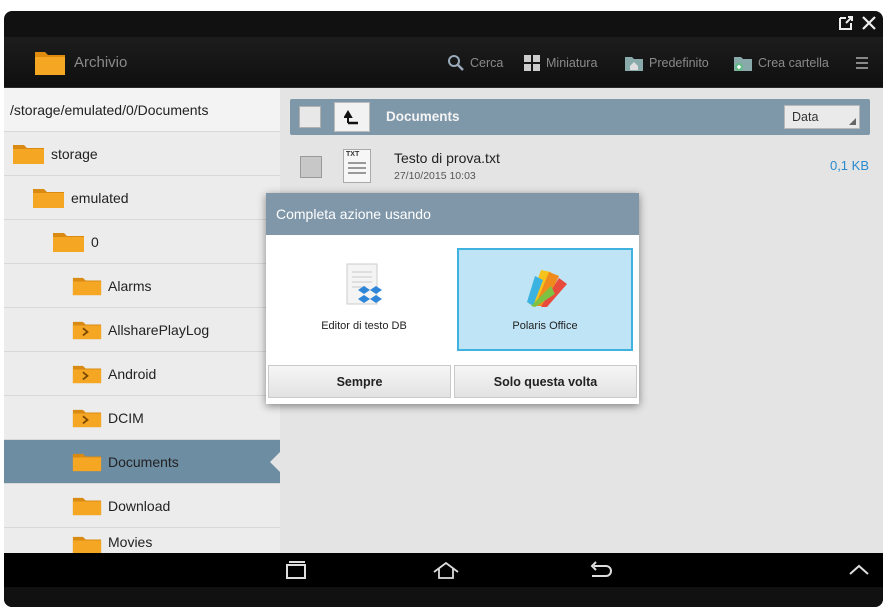  Describe the element at coordinates (852, 121) in the screenshot. I see `dropdown-corner-icon` at that location.